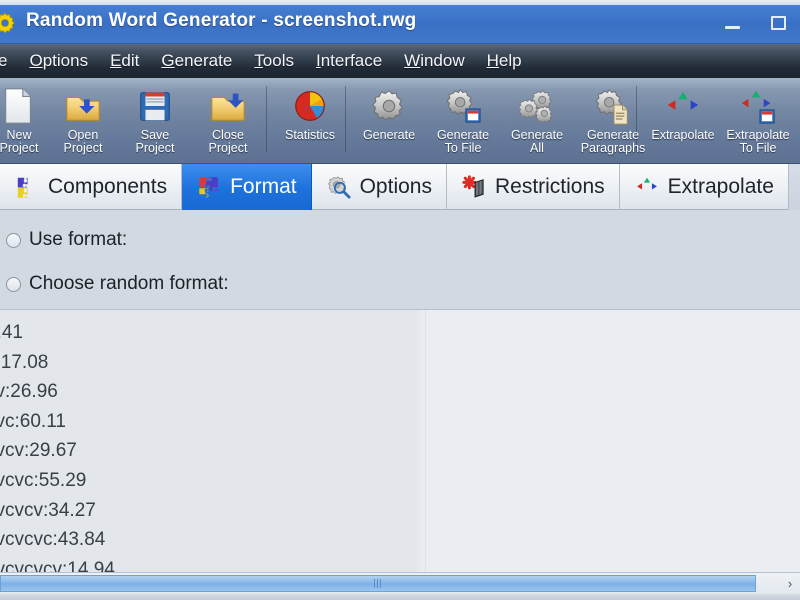 Image resolution: width=800 pixels, height=600 pixels. Describe the element at coordinates (19, 141) in the screenshot. I see `toolbar-button-label: New Project` at that location.